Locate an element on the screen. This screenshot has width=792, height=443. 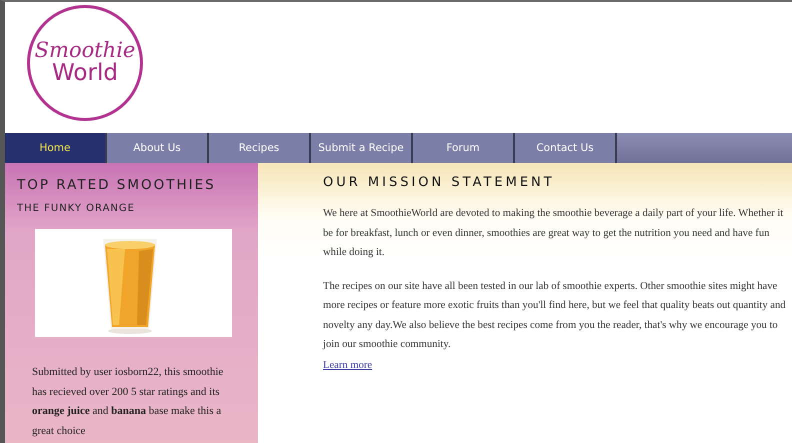
logo-badge: Smoothie World is located at coordinates (85, 63).